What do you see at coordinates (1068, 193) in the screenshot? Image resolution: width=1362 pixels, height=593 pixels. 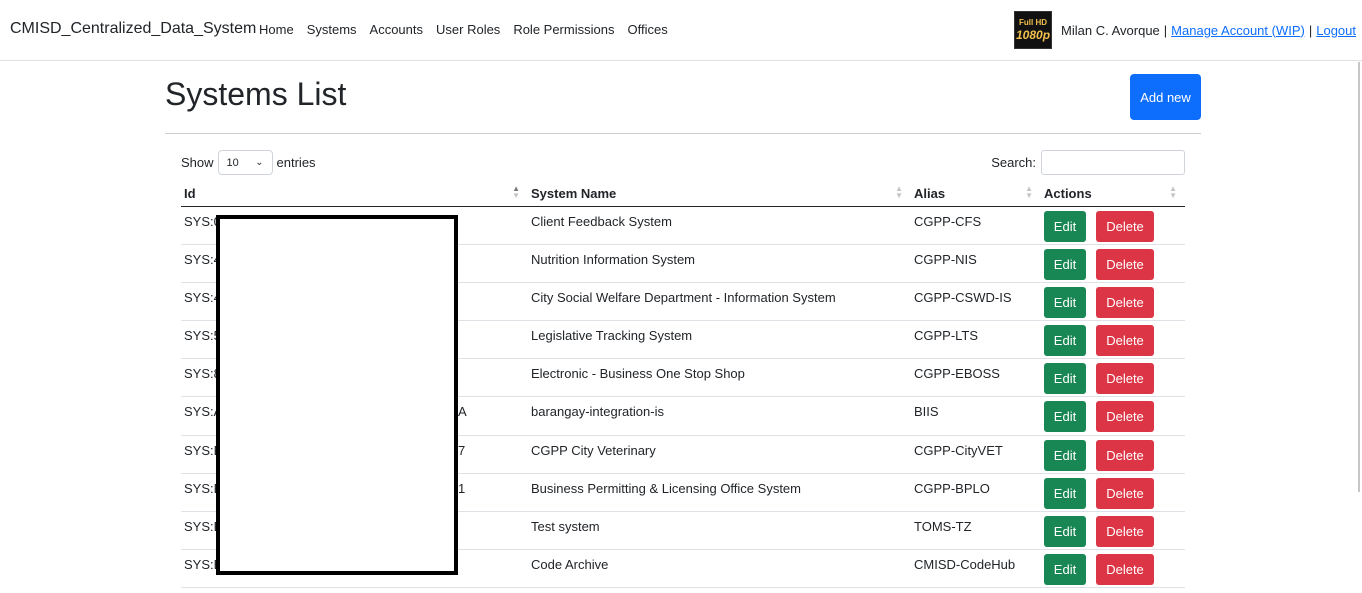 I see `header-actions-label: Actions` at bounding box center [1068, 193].